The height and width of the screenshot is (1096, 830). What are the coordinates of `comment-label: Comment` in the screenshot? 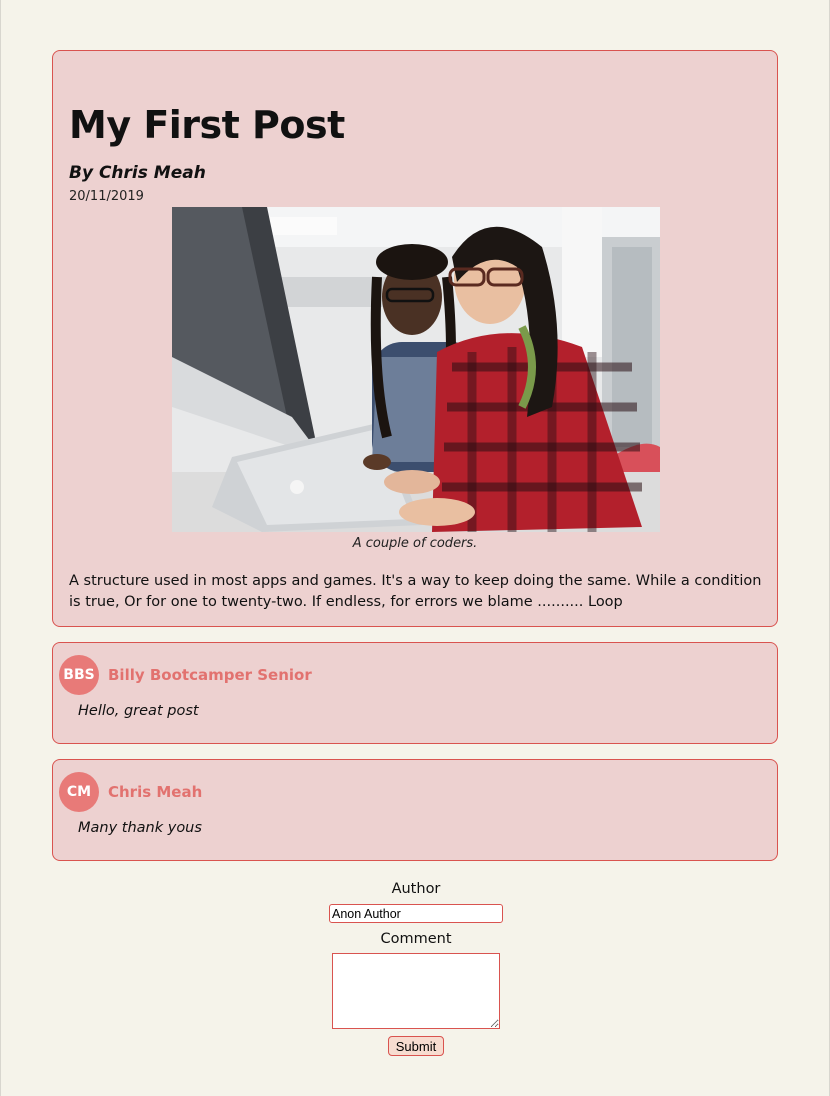 It's located at (416, 939).